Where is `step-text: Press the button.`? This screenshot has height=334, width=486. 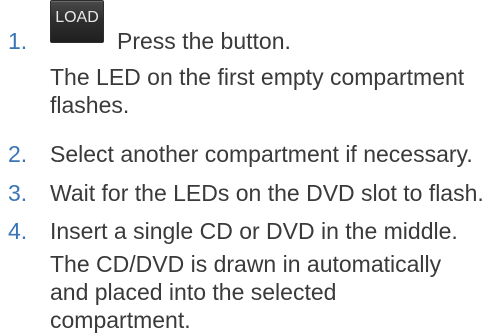 step-text: Press the button. is located at coordinates (204, 41).